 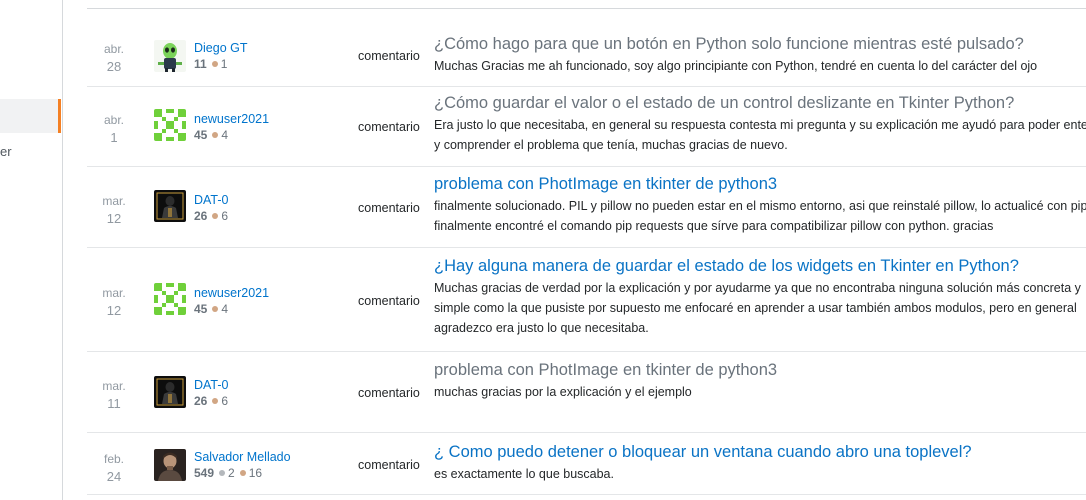 I want to click on bronze-badge-count: 16, so click(x=255, y=473).